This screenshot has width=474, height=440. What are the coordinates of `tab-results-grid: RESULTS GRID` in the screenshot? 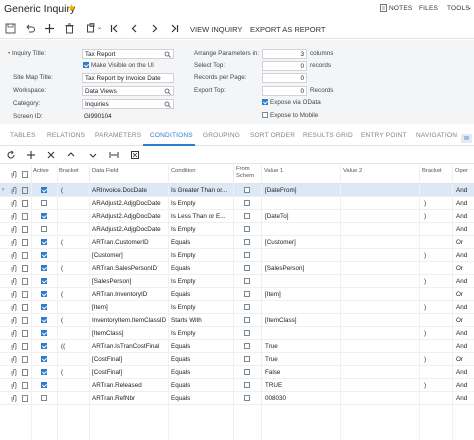 It's located at (328, 135).